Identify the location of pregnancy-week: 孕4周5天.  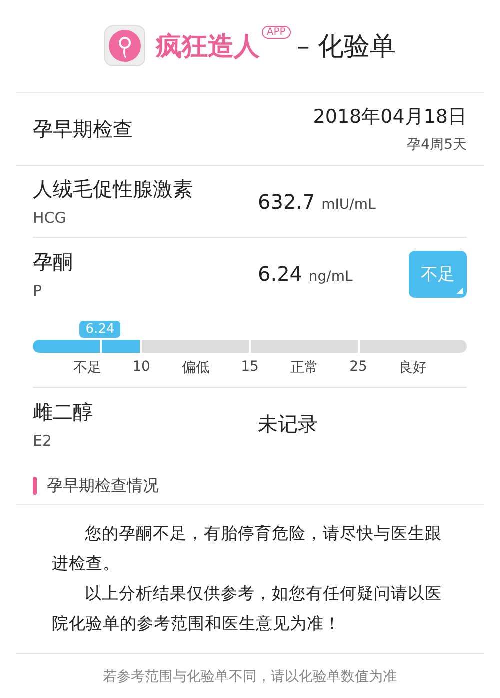
(437, 145).